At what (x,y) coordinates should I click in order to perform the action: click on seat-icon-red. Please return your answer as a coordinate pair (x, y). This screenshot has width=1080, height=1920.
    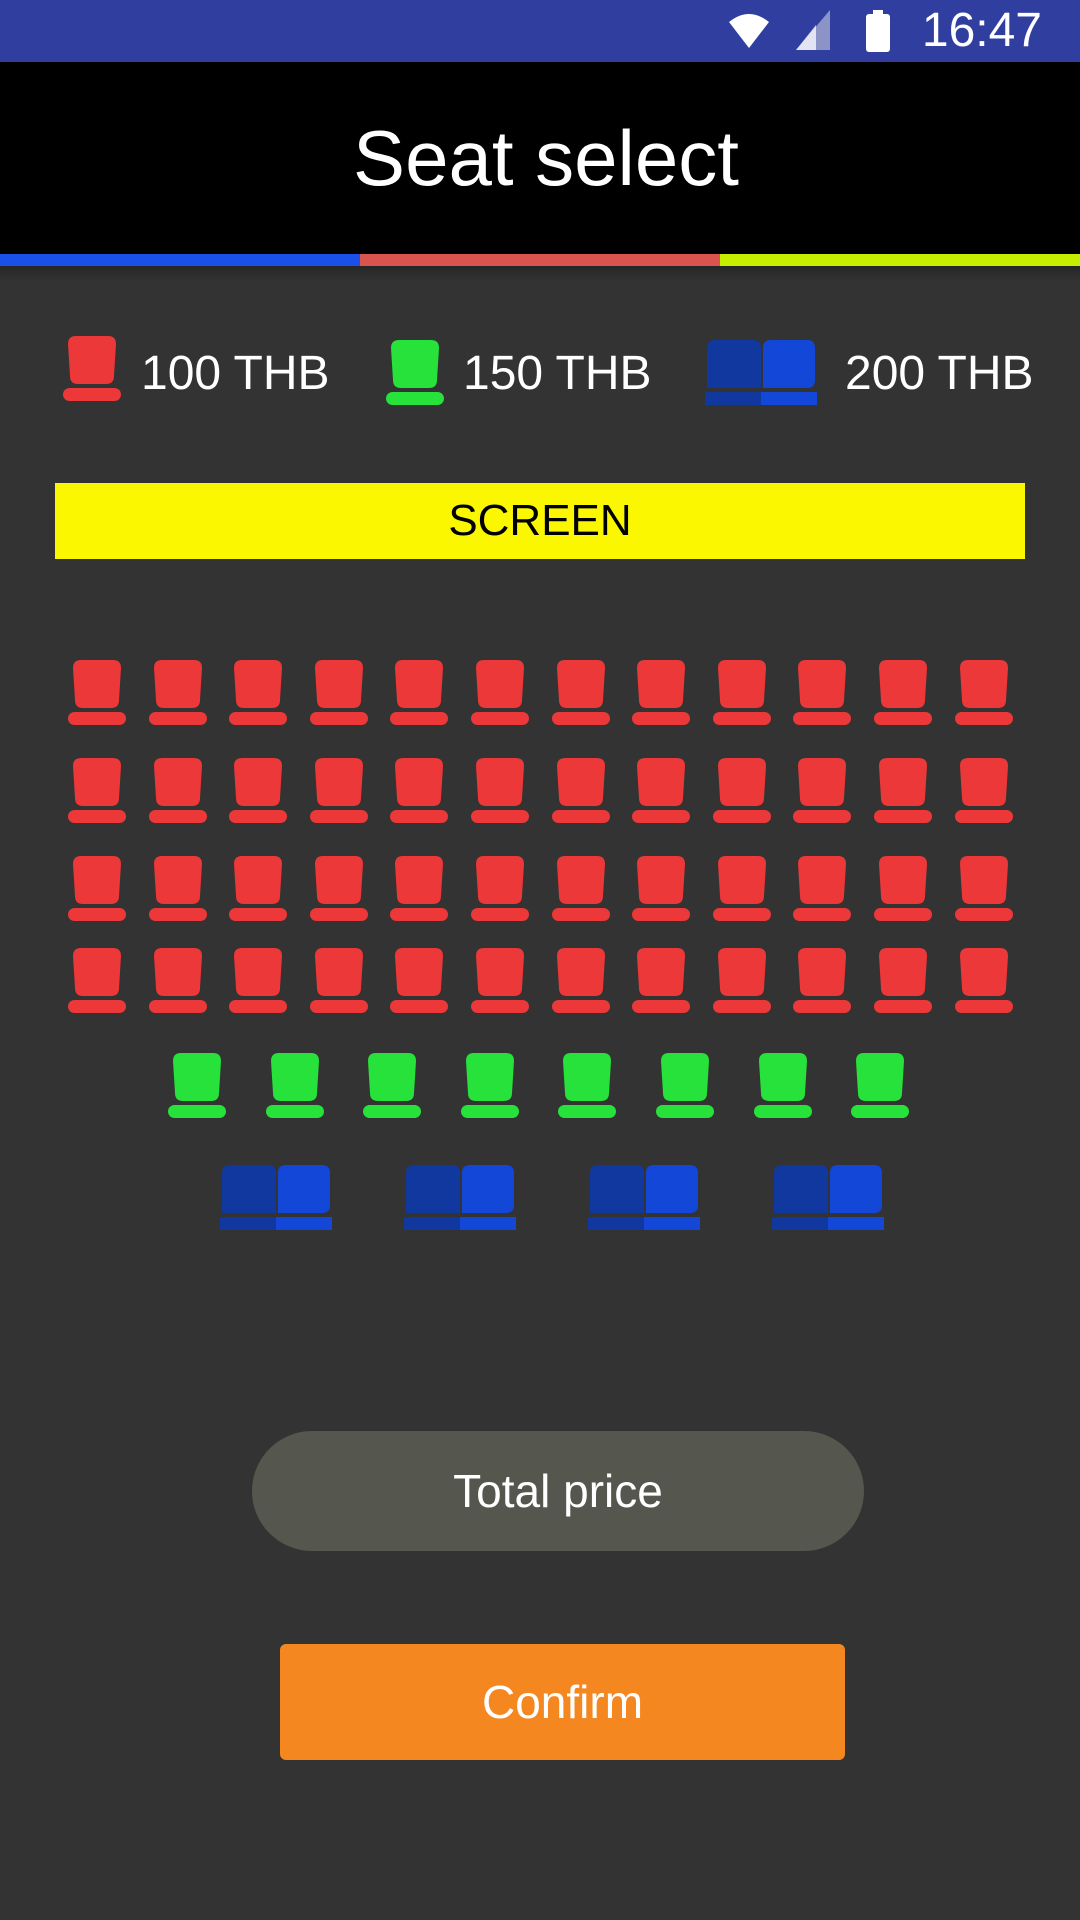
    Looking at the image, I should click on (92, 369).